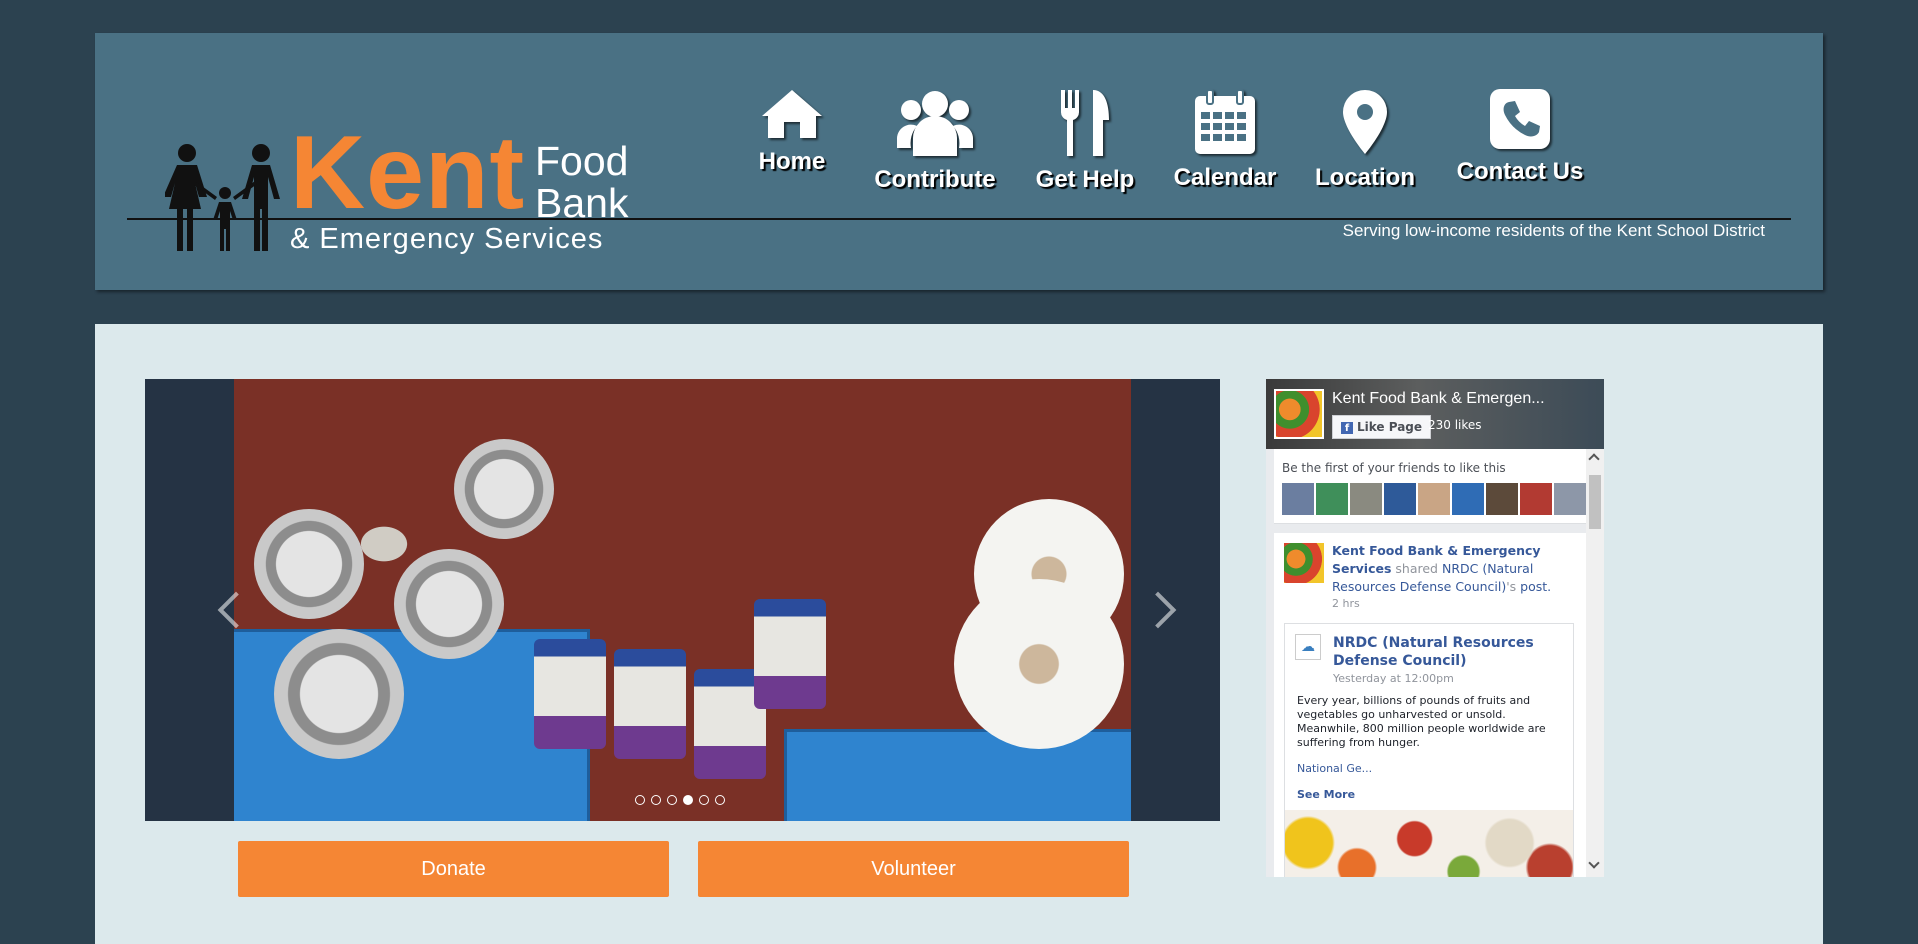 The width and height of the screenshot is (1918, 944). What do you see at coordinates (1429, 843) in the screenshot?
I see `shared-post-image-vegetables` at bounding box center [1429, 843].